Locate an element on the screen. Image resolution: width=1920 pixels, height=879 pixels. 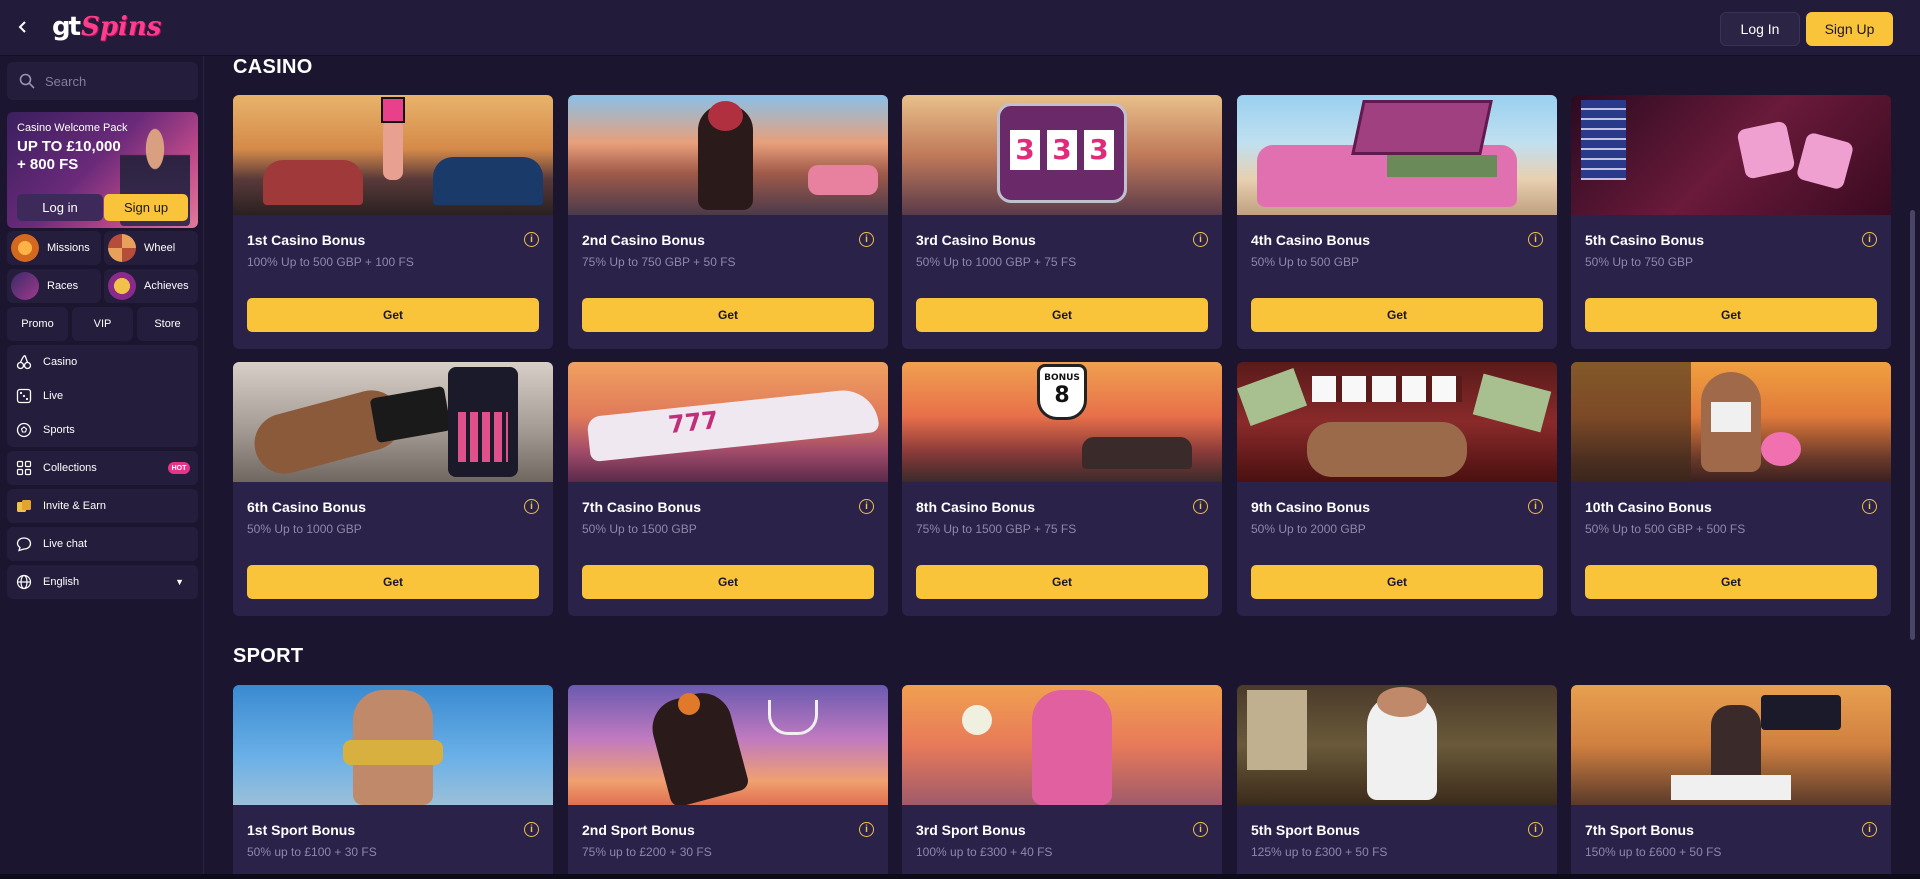
globe-icon is located at coordinates (24, 582).